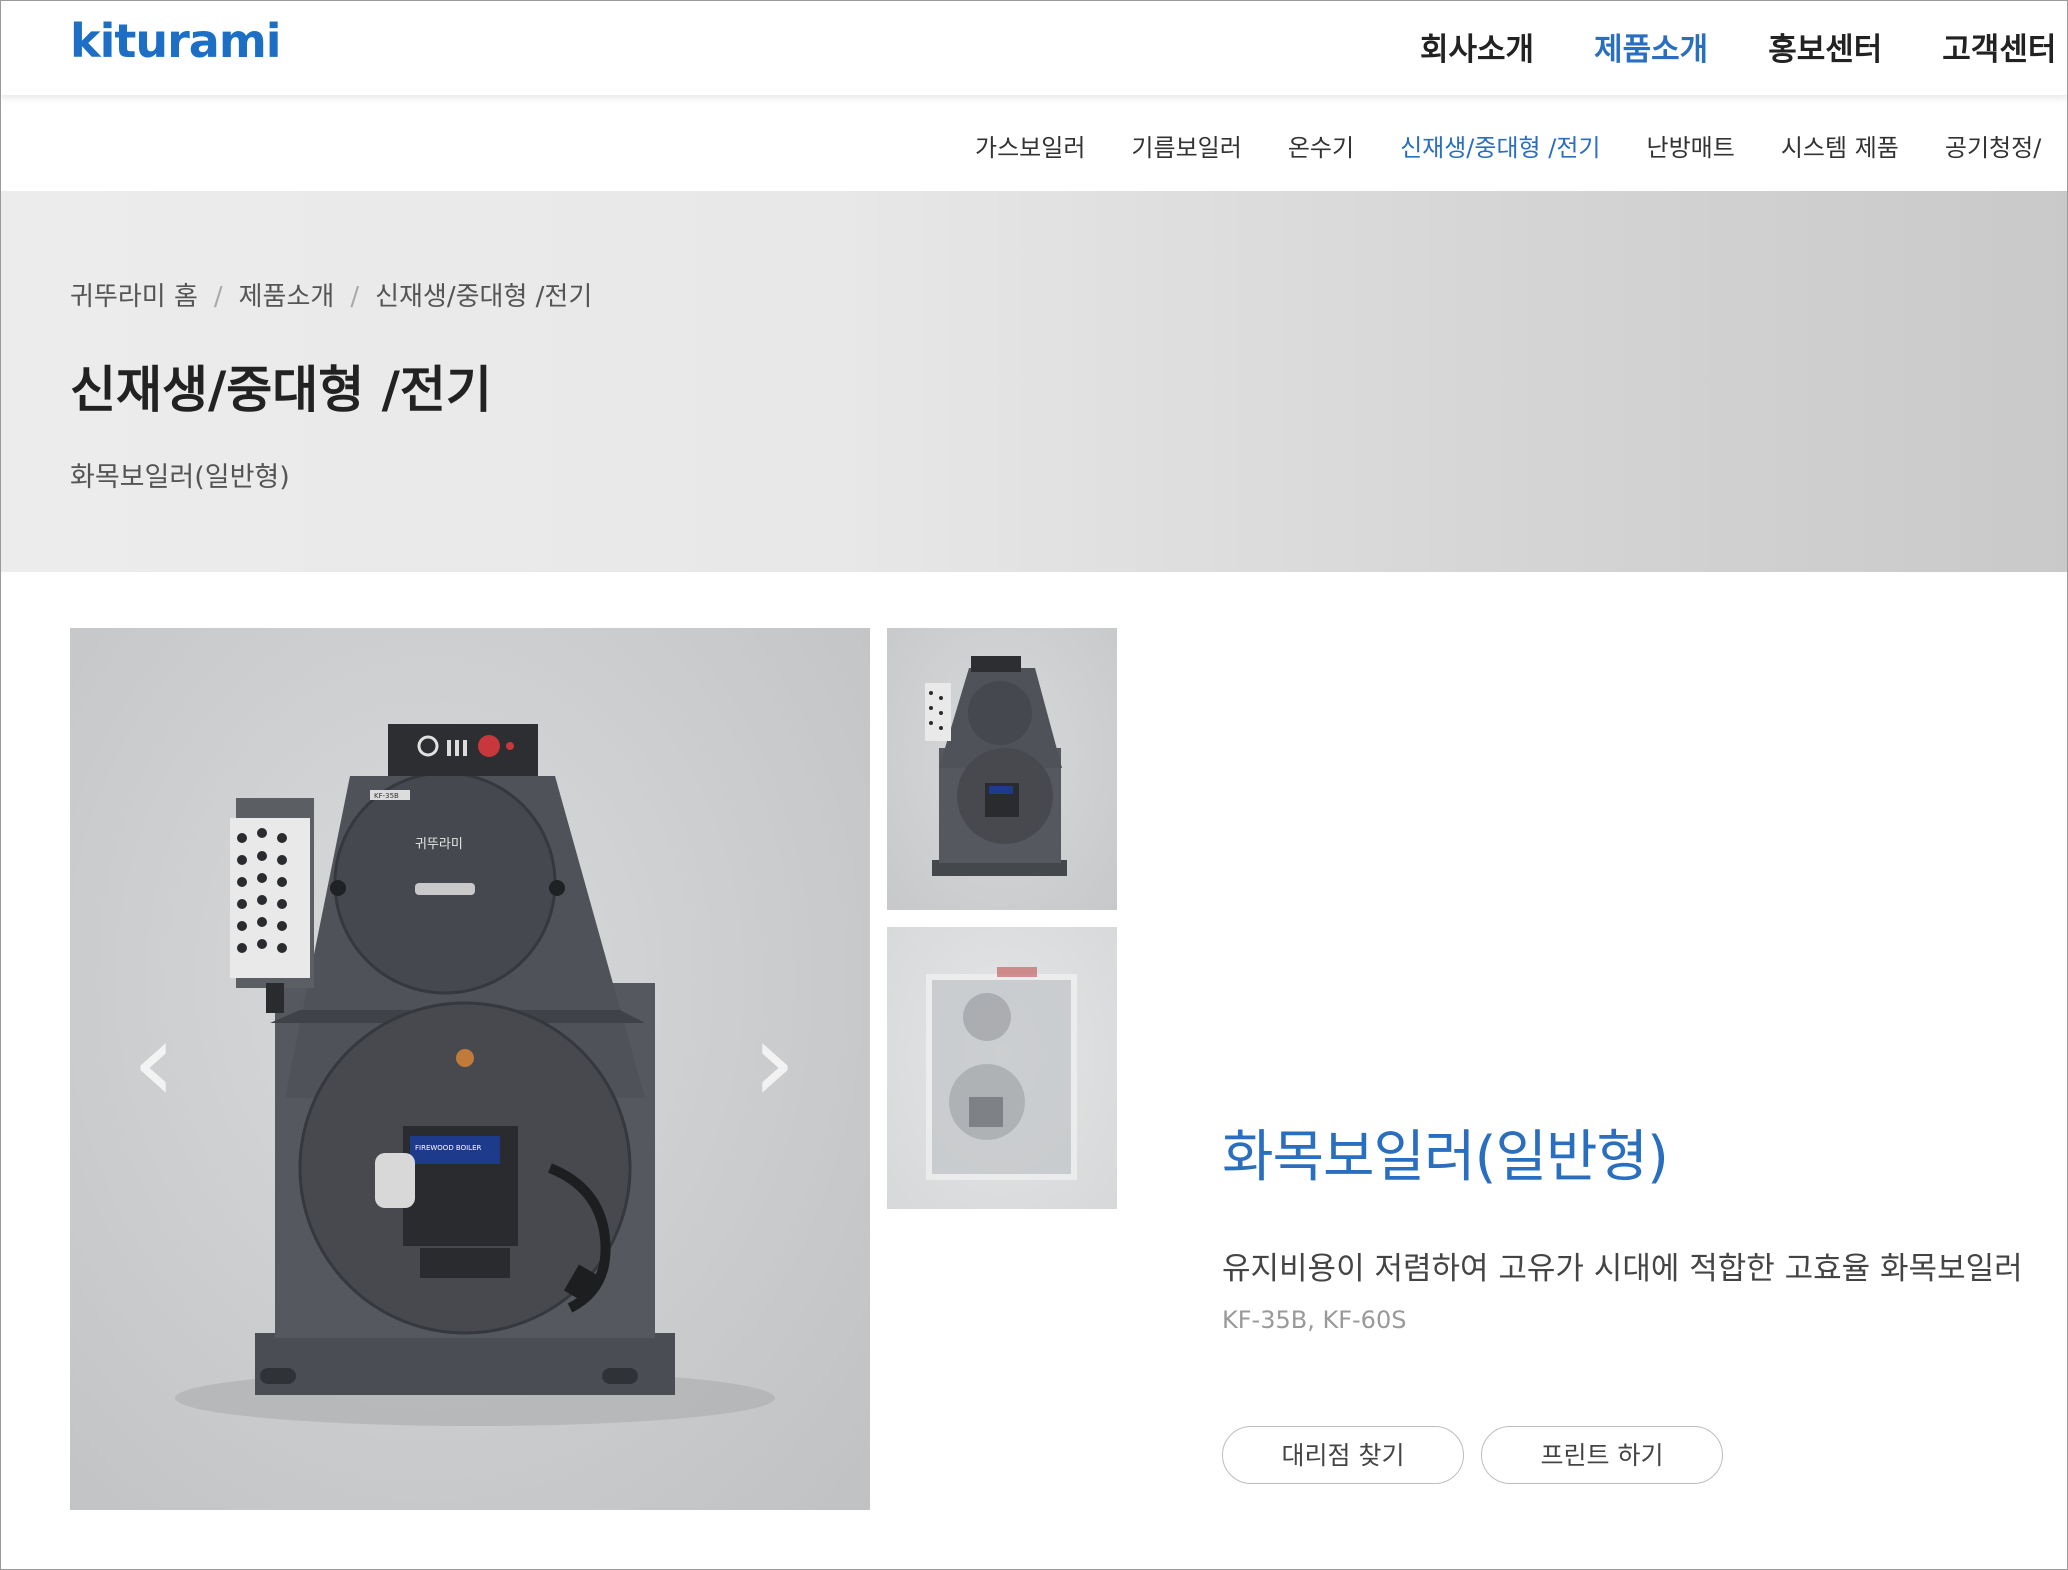 The width and height of the screenshot is (2068, 1570). What do you see at coordinates (1651, 46) in the screenshot?
I see `gnb-item-products: 제품소개` at bounding box center [1651, 46].